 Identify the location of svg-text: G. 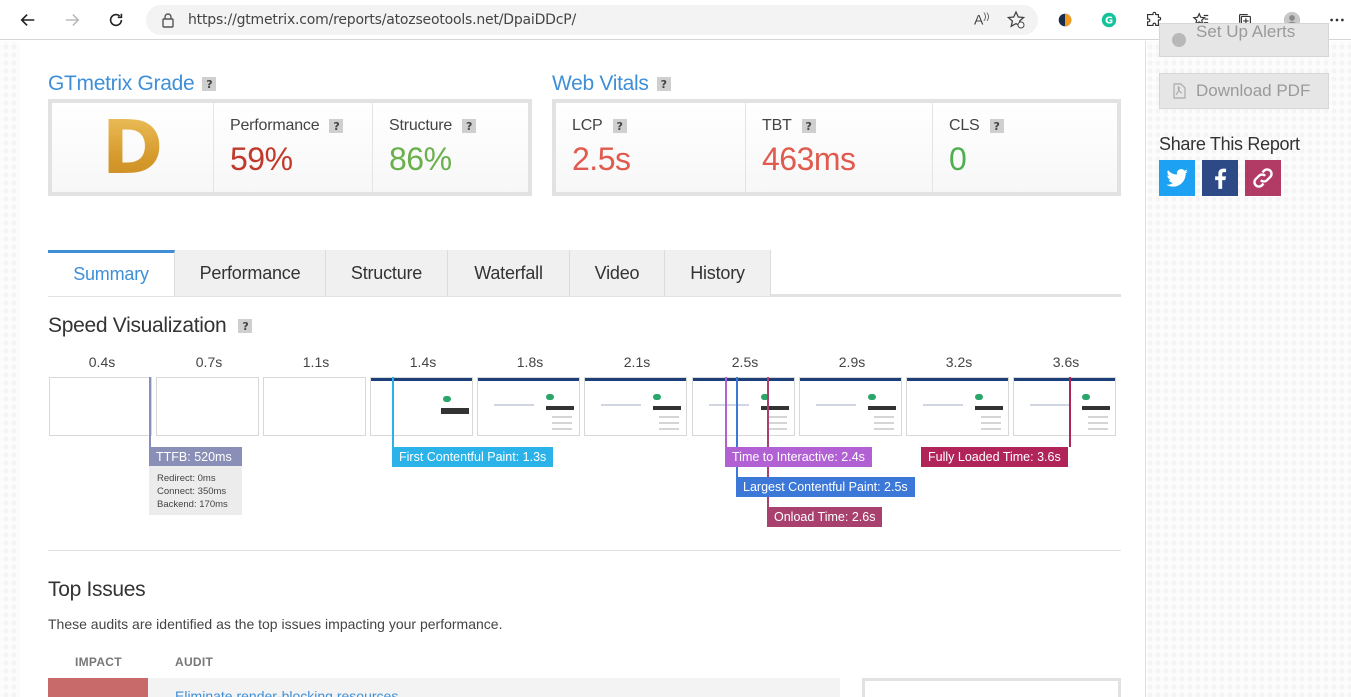
(1109, 21).